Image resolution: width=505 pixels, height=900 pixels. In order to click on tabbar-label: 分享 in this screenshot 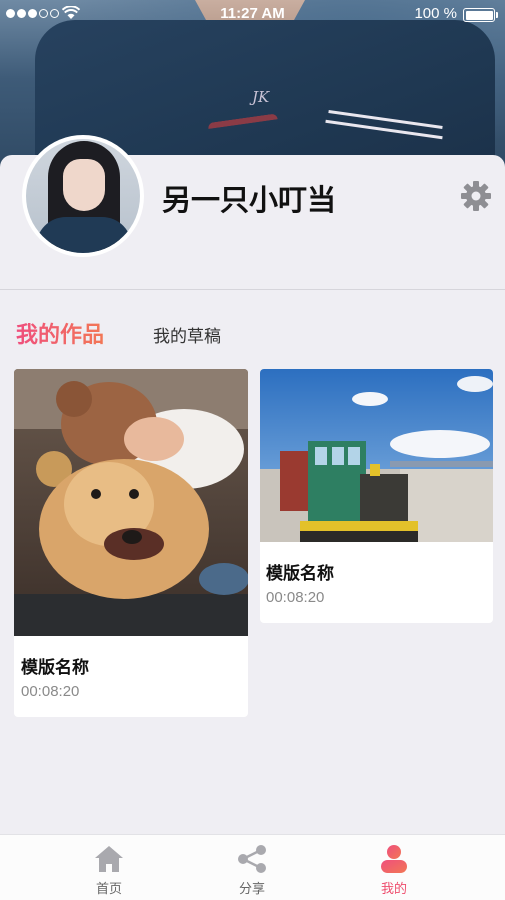, I will do `click(251, 889)`.